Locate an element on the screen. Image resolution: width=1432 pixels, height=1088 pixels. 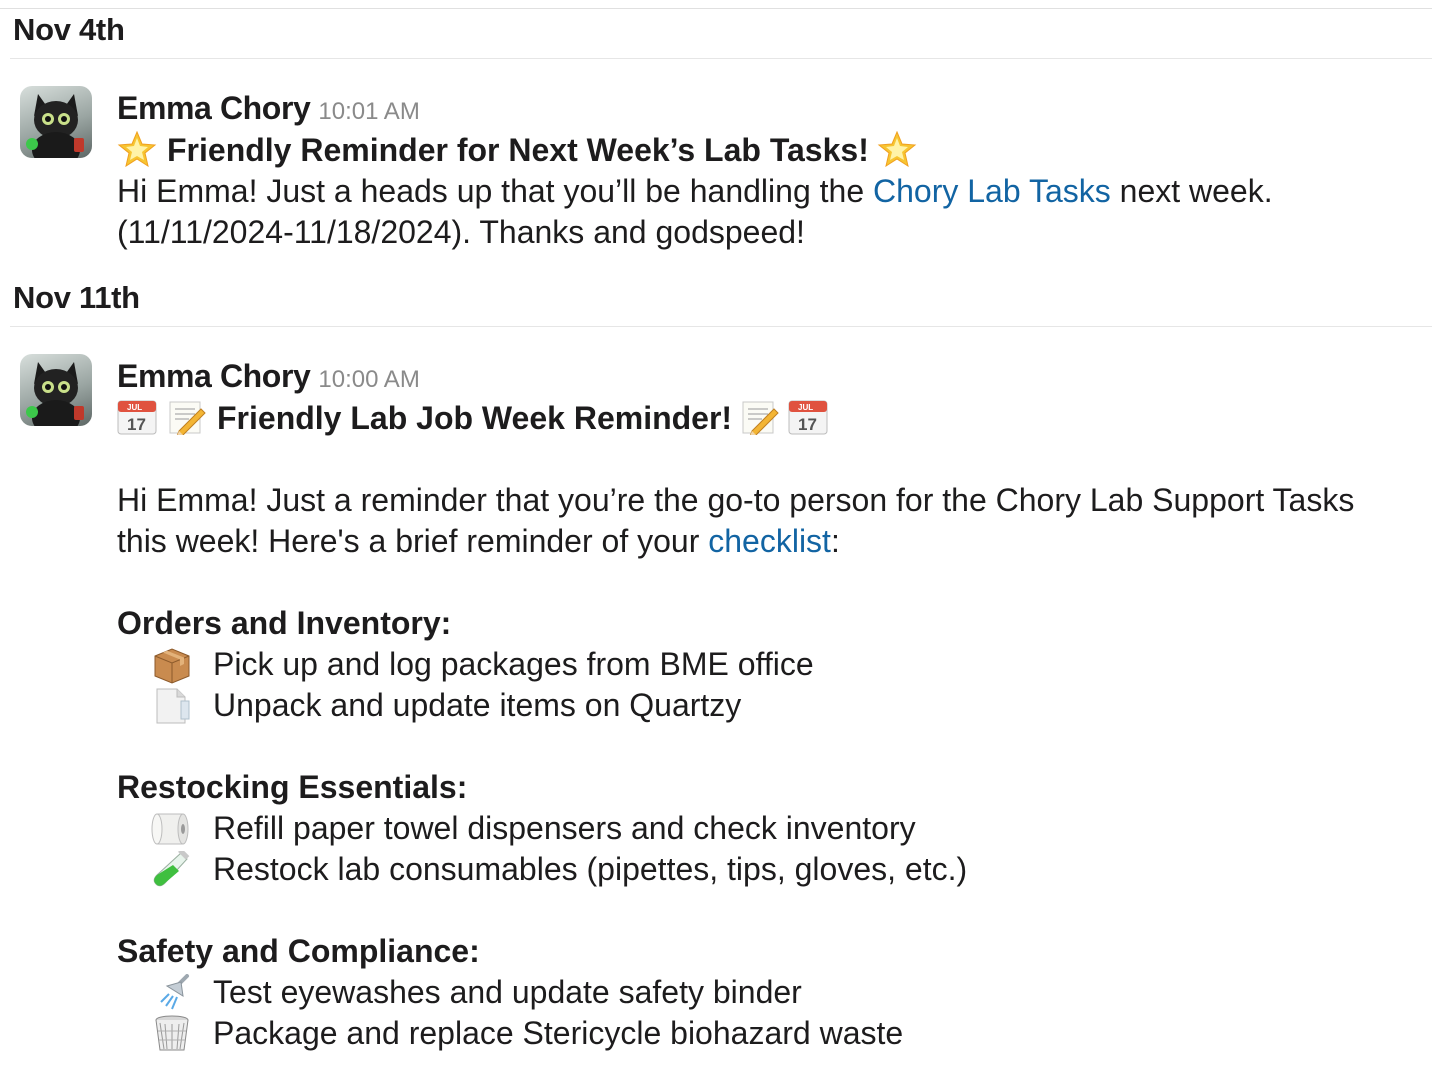
message-header: Emma Chory 10:00 AM is located at coordinates (772, 376).